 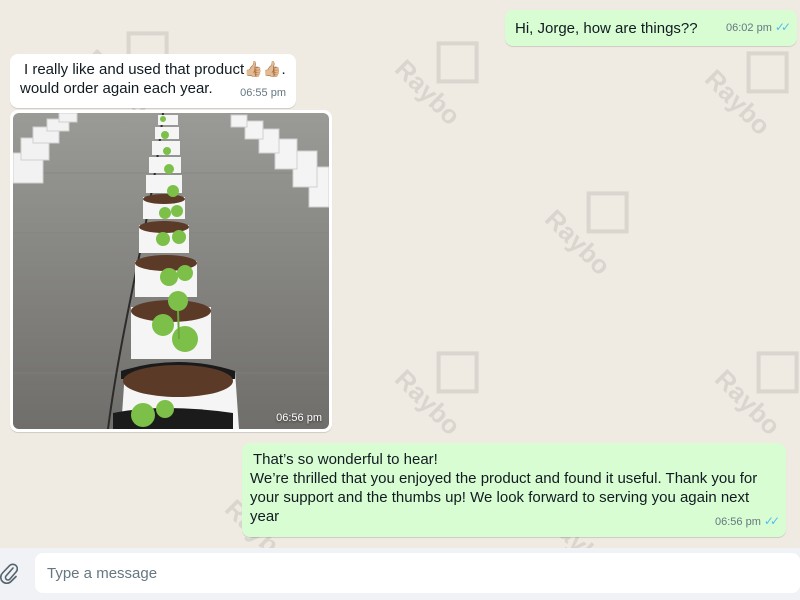 What do you see at coordinates (9, 574) in the screenshot?
I see `paperclip-icon` at bounding box center [9, 574].